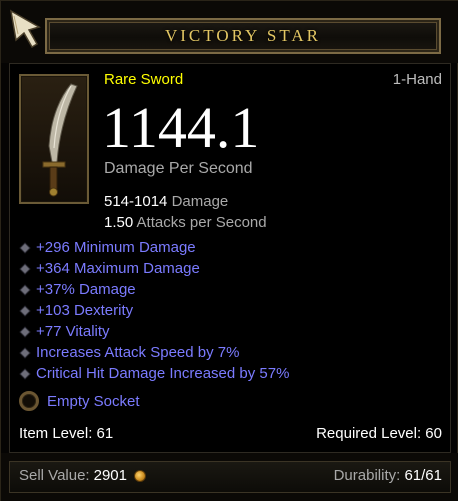 The image size is (458, 501). What do you see at coordinates (136, 201) in the screenshot?
I see `damage-range-value: 514-1014` at bounding box center [136, 201].